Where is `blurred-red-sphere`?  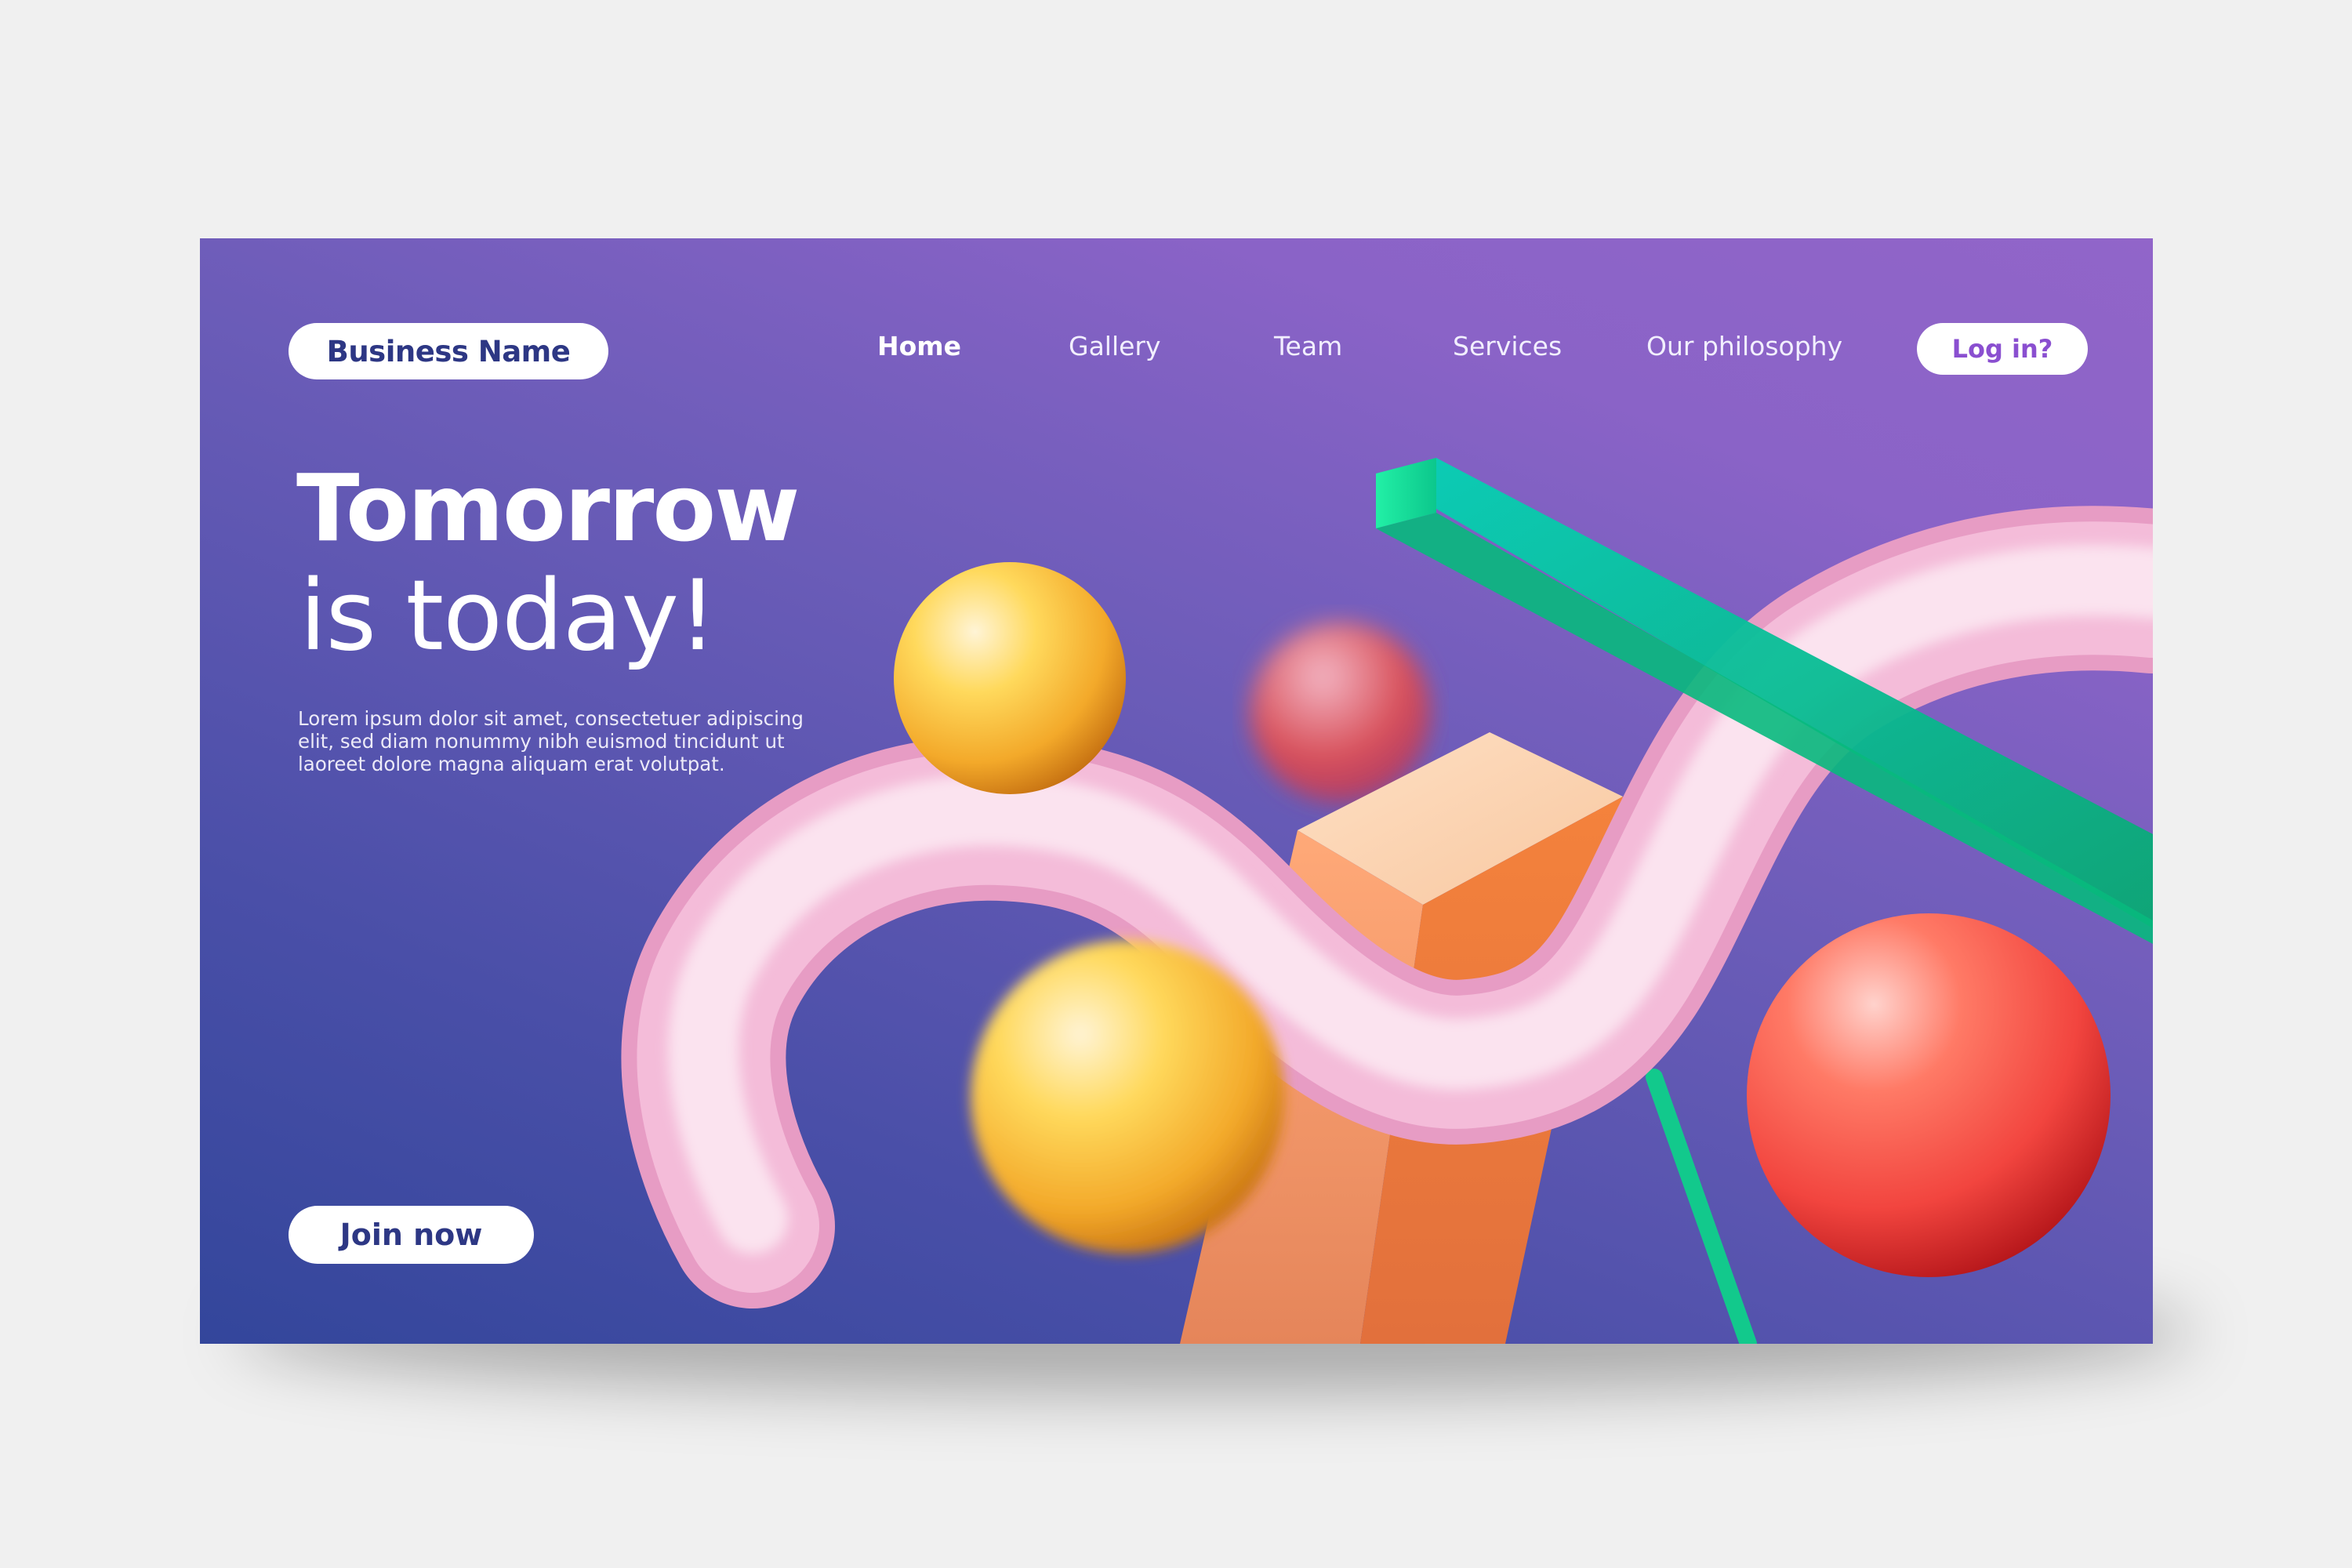
blurred-red-sphere is located at coordinates (1340, 712).